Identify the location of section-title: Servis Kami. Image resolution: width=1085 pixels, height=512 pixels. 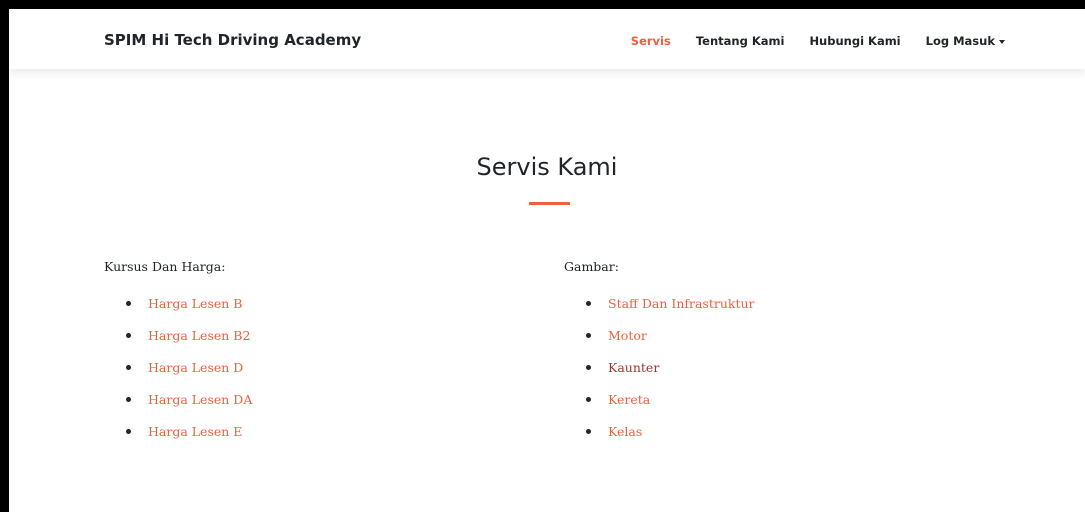
(547, 167).